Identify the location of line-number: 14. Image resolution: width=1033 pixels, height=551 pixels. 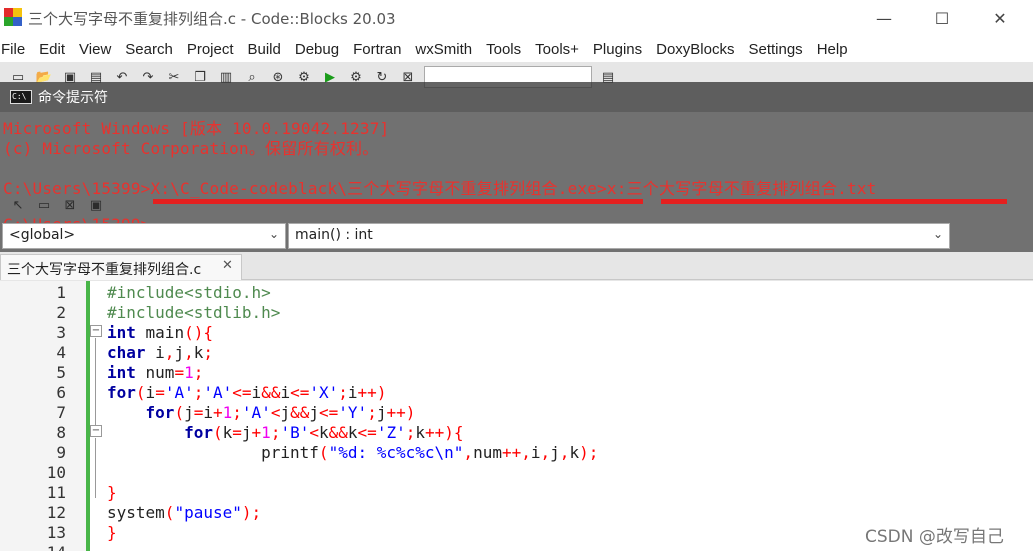
(33, 547).